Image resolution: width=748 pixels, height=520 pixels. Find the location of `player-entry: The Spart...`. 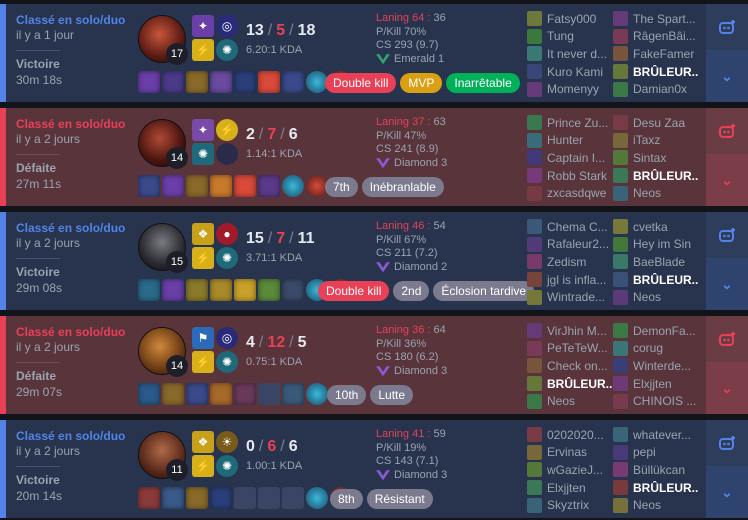

player-entry: The Spart... is located at coordinates (656, 19).